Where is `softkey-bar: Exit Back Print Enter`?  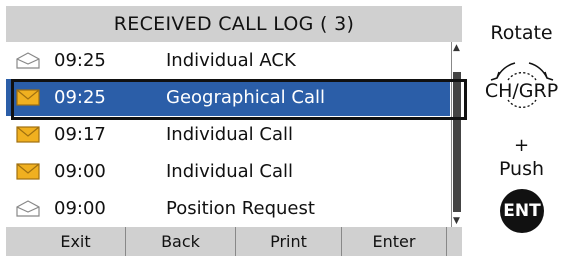
softkey-bar: Exit Back Print Enter is located at coordinates (234, 241).